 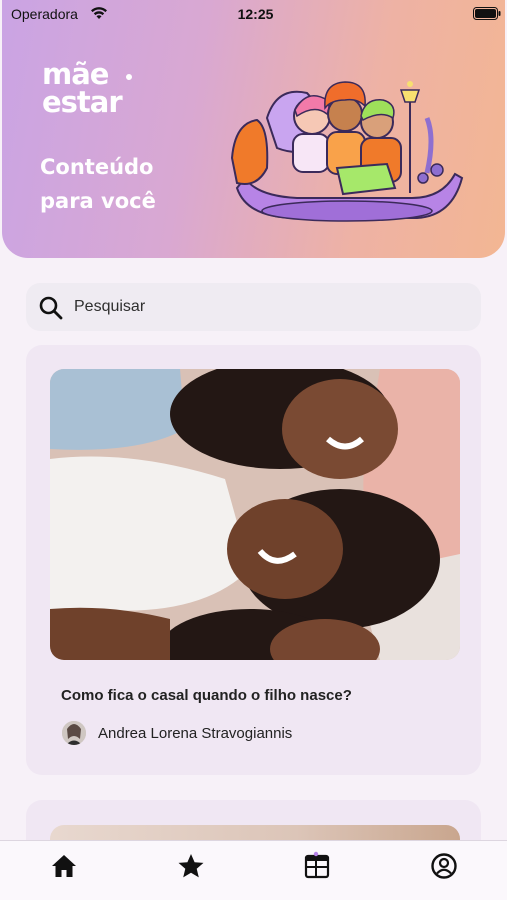 I want to click on author-avatar, so click(x=74, y=733).